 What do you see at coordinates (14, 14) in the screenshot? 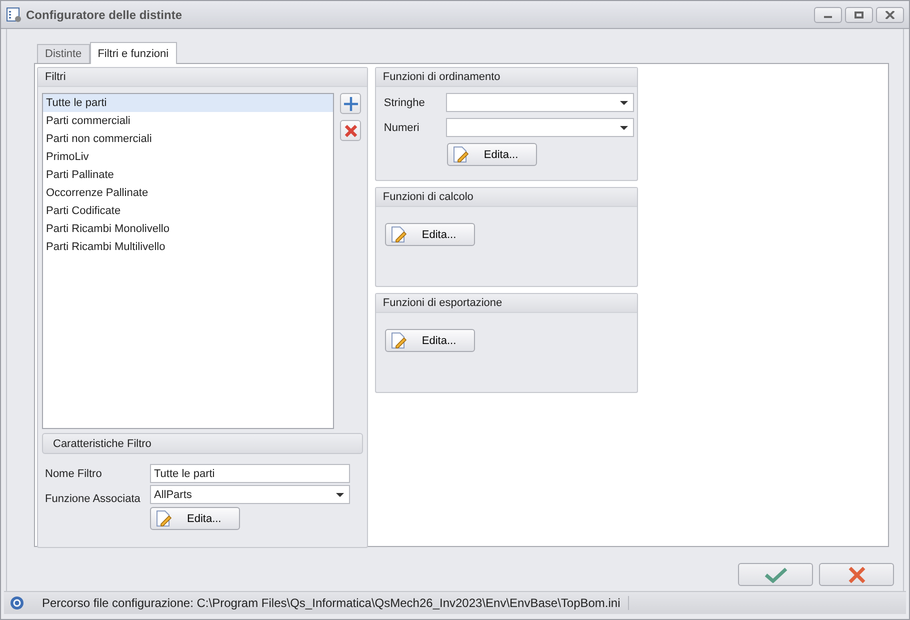
I see `app-icon` at bounding box center [14, 14].